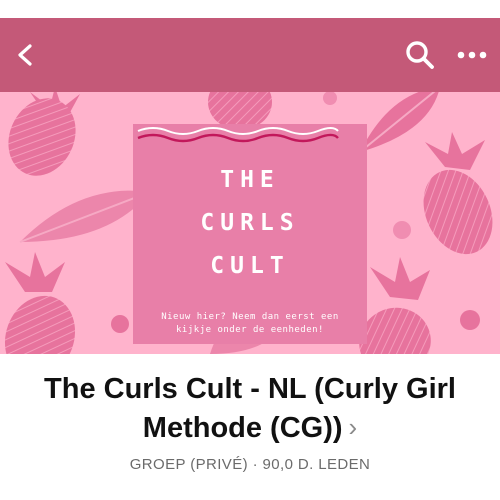 The height and width of the screenshot is (500, 500). What do you see at coordinates (250, 330) in the screenshot?
I see `cover-subtitle-line-2: kijkje onder de eenheden!` at bounding box center [250, 330].